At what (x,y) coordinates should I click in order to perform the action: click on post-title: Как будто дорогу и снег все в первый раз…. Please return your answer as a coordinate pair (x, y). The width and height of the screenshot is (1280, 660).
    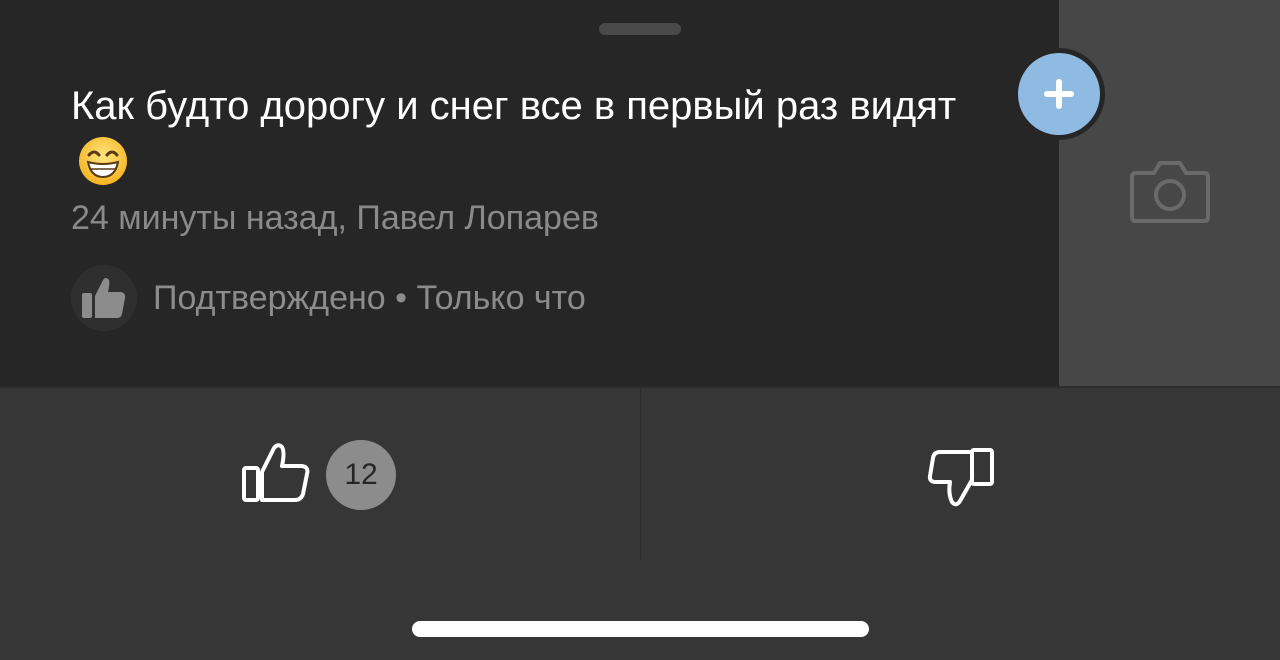
    Looking at the image, I should click on (514, 106).